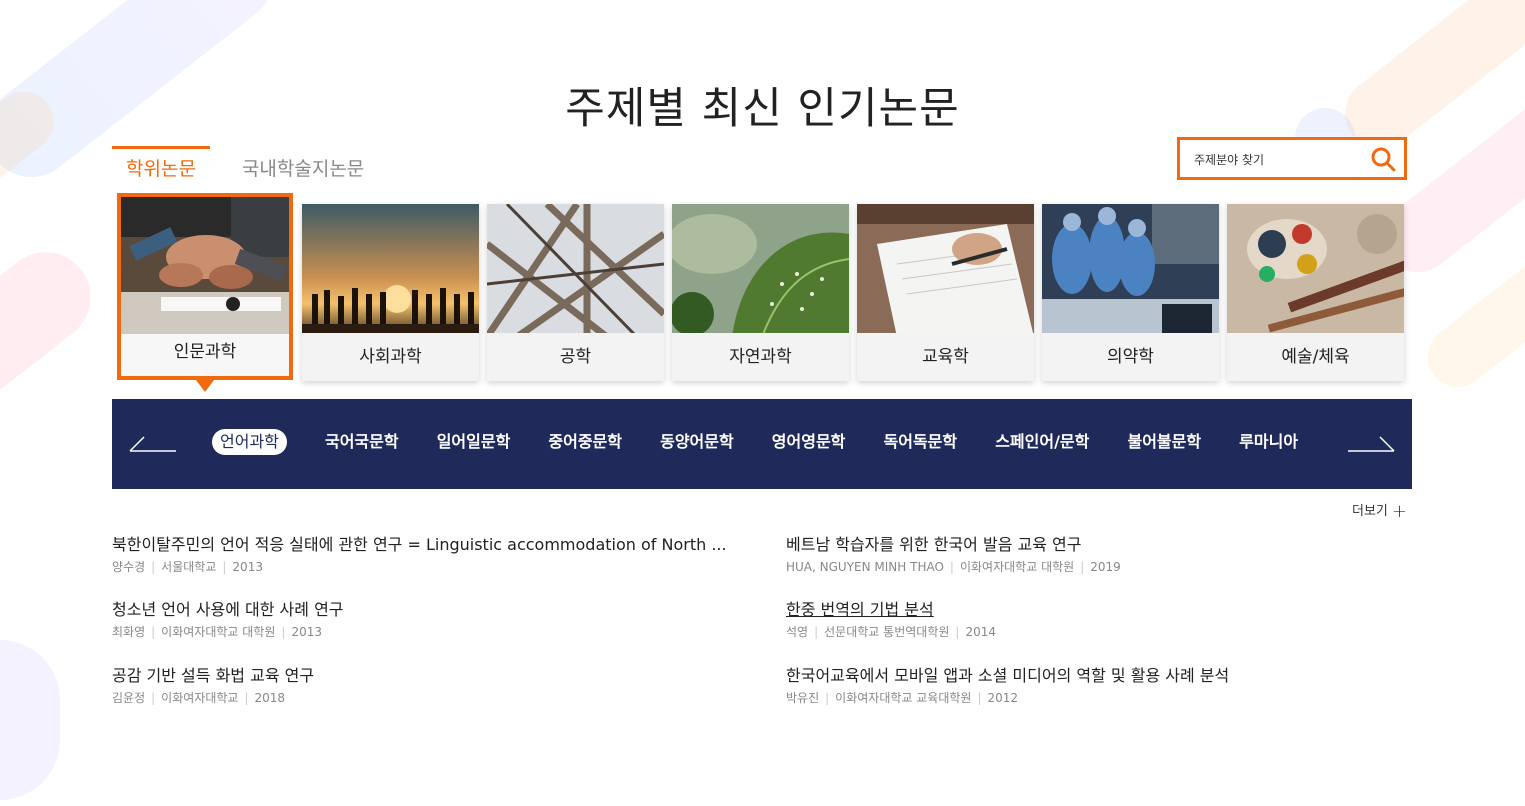 Image resolution: width=1525 pixels, height=806 pixels. What do you see at coordinates (129, 632) in the screenshot?
I see `paper-author: 최화영` at bounding box center [129, 632].